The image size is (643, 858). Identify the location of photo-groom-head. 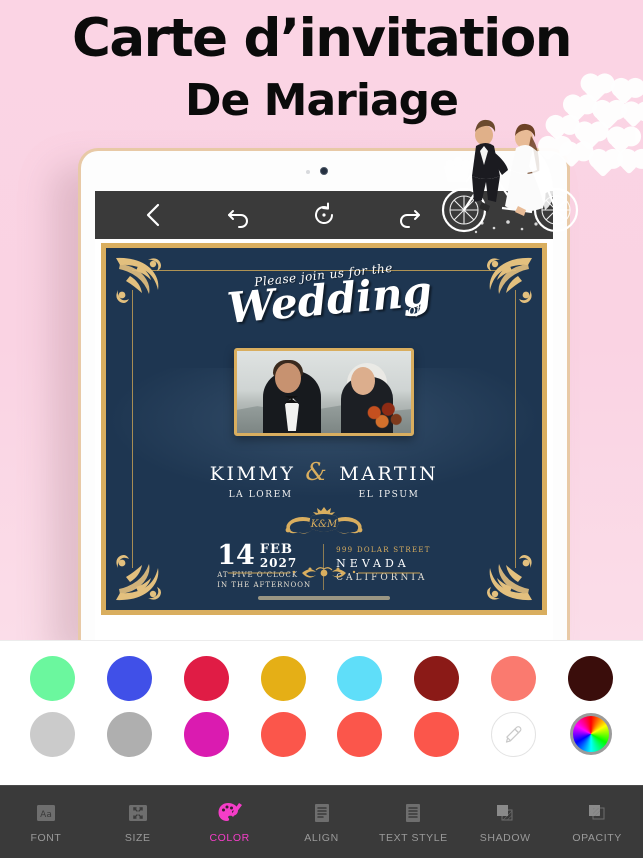
(288, 378).